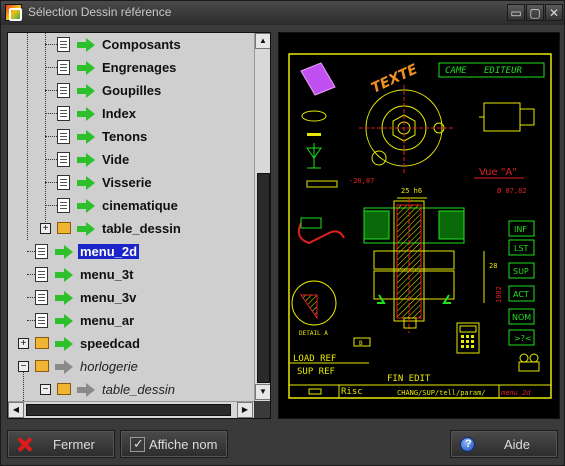 This screenshot has height=466, width=565. I want to click on tree-item-horlogerie: − horlogerie, so click(131, 366).